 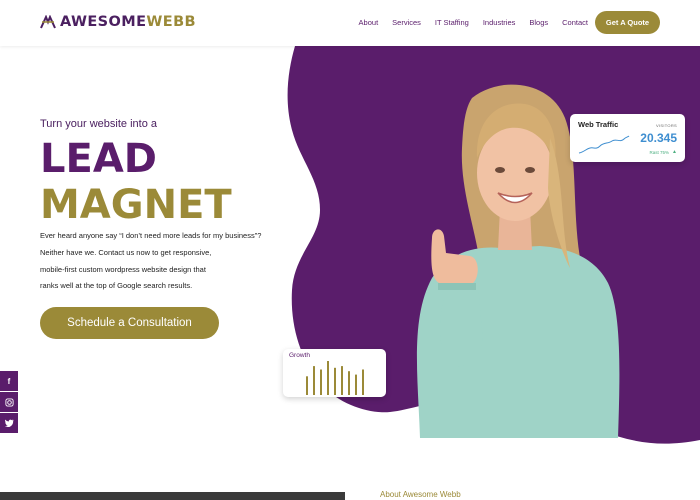 I want to click on growth-bar-chart, so click(x=335, y=378).